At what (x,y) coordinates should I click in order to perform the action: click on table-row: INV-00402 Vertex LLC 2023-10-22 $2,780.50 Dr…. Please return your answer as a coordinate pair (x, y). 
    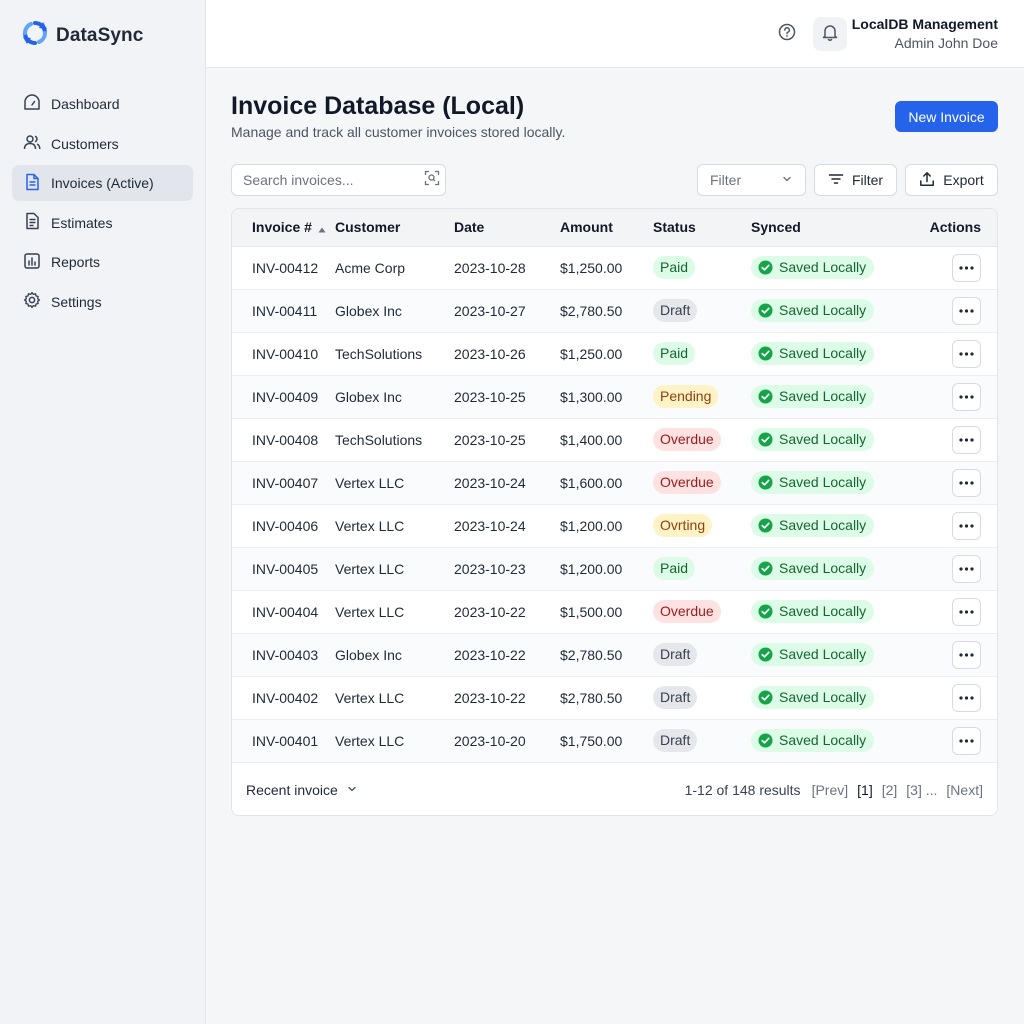
    Looking at the image, I should click on (614, 698).